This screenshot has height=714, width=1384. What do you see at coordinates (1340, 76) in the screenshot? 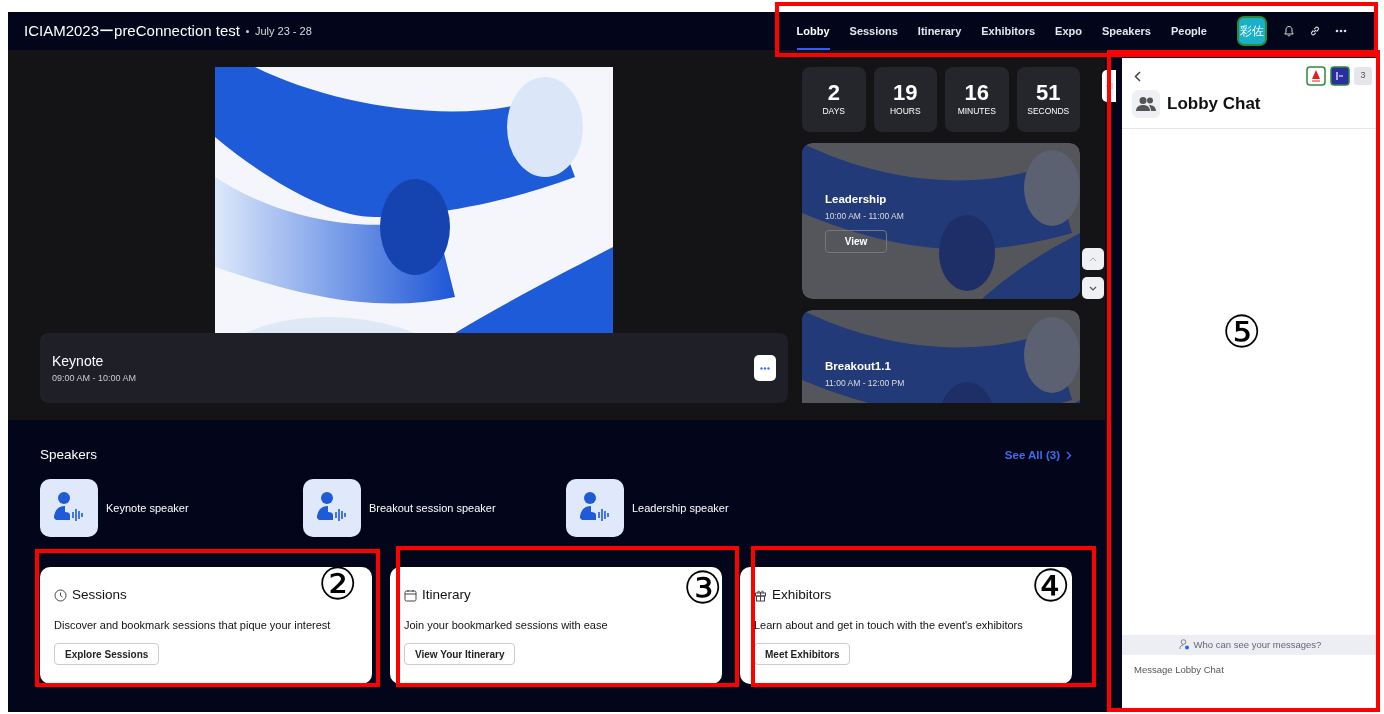
I see `user-avatar-icon` at bounding box center [1340, 76].